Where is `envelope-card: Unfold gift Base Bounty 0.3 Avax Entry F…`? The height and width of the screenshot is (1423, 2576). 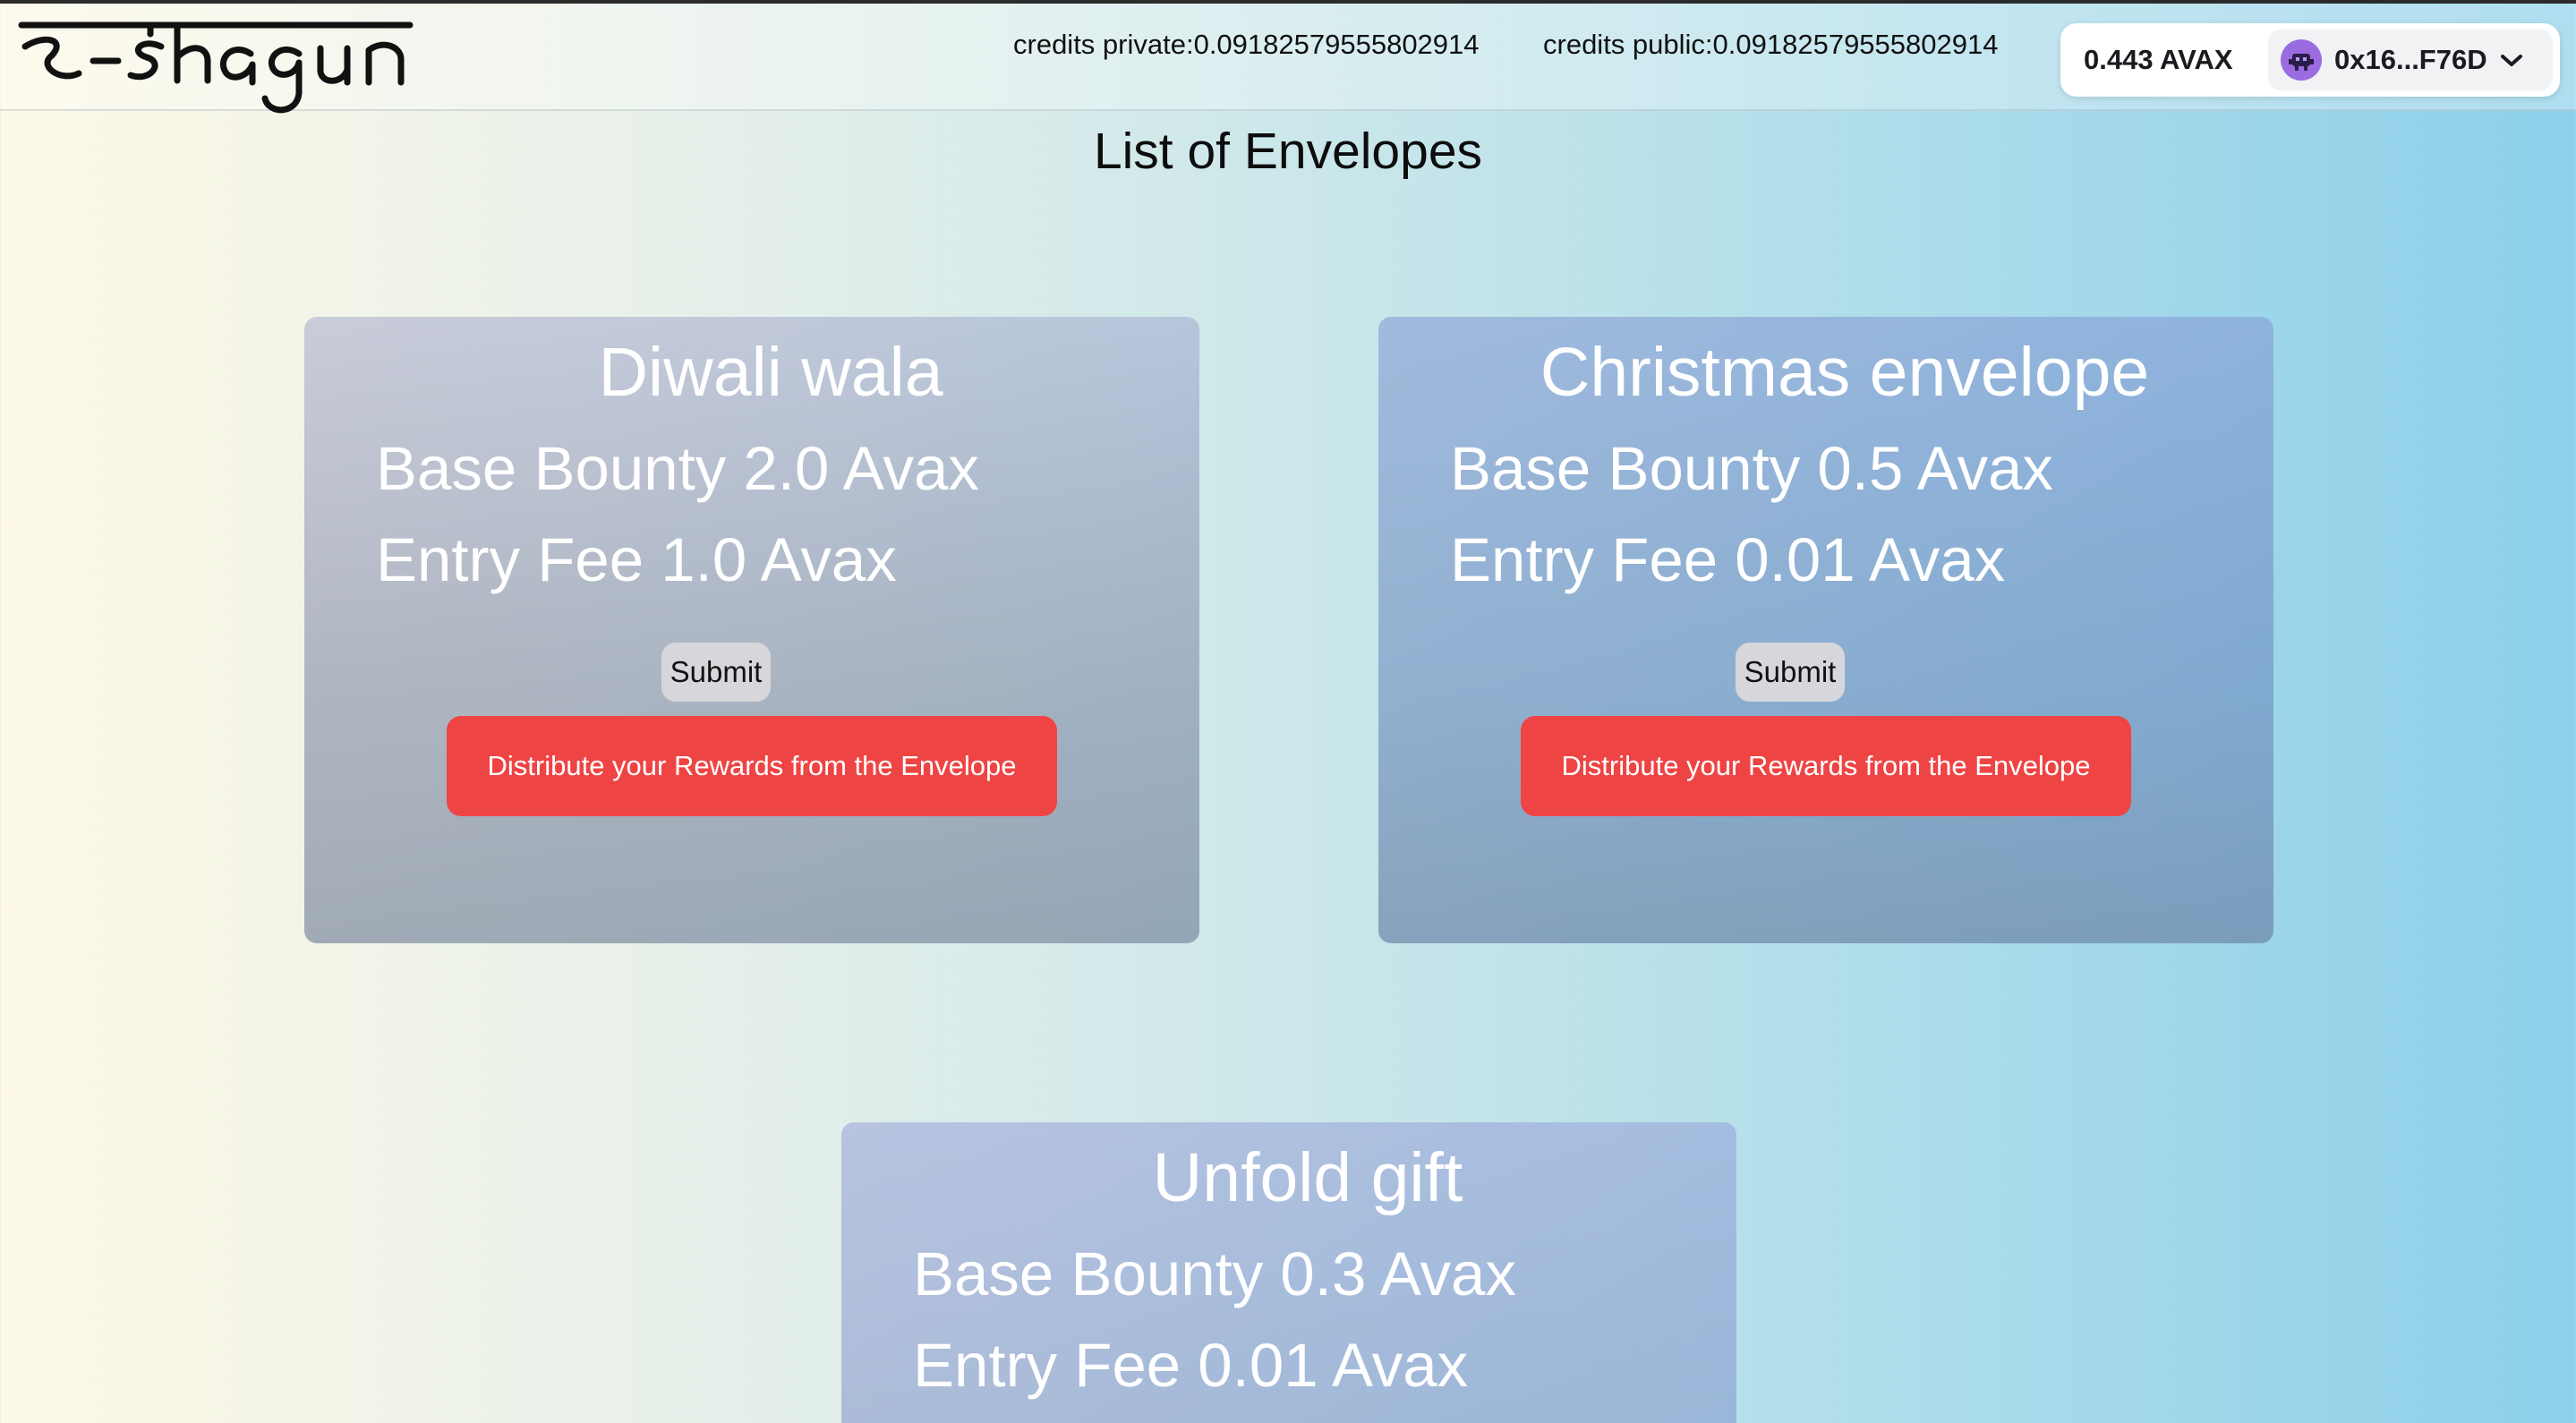
envelope-card: Unfold gift Base Bounty 0.3 Avax Entry F… is located at coordinates (1288, 1272).